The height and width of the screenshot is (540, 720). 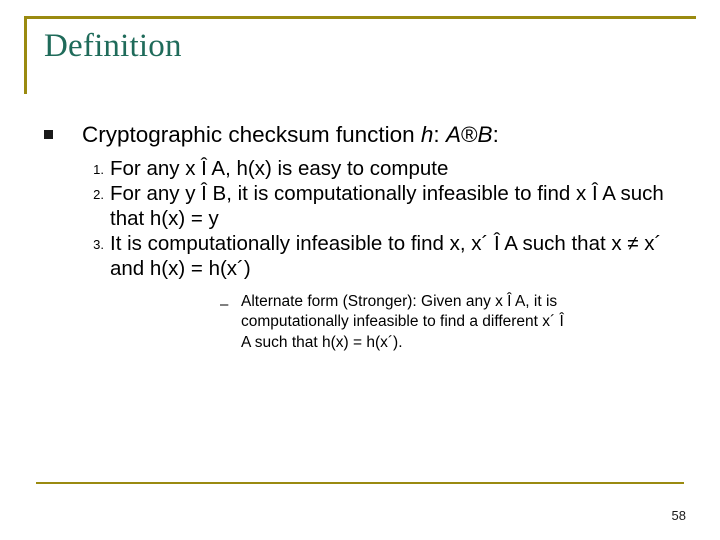 I want to click on decorative-vertical-bar, so click(x=25, y=55).